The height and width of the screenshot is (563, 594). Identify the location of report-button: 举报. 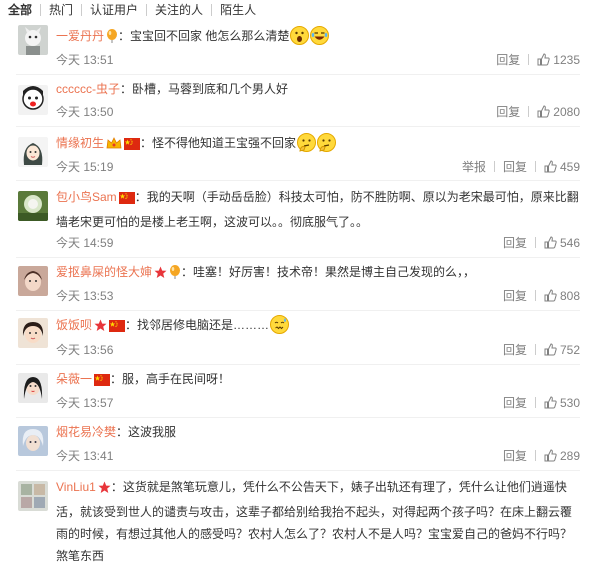
(474, 166).